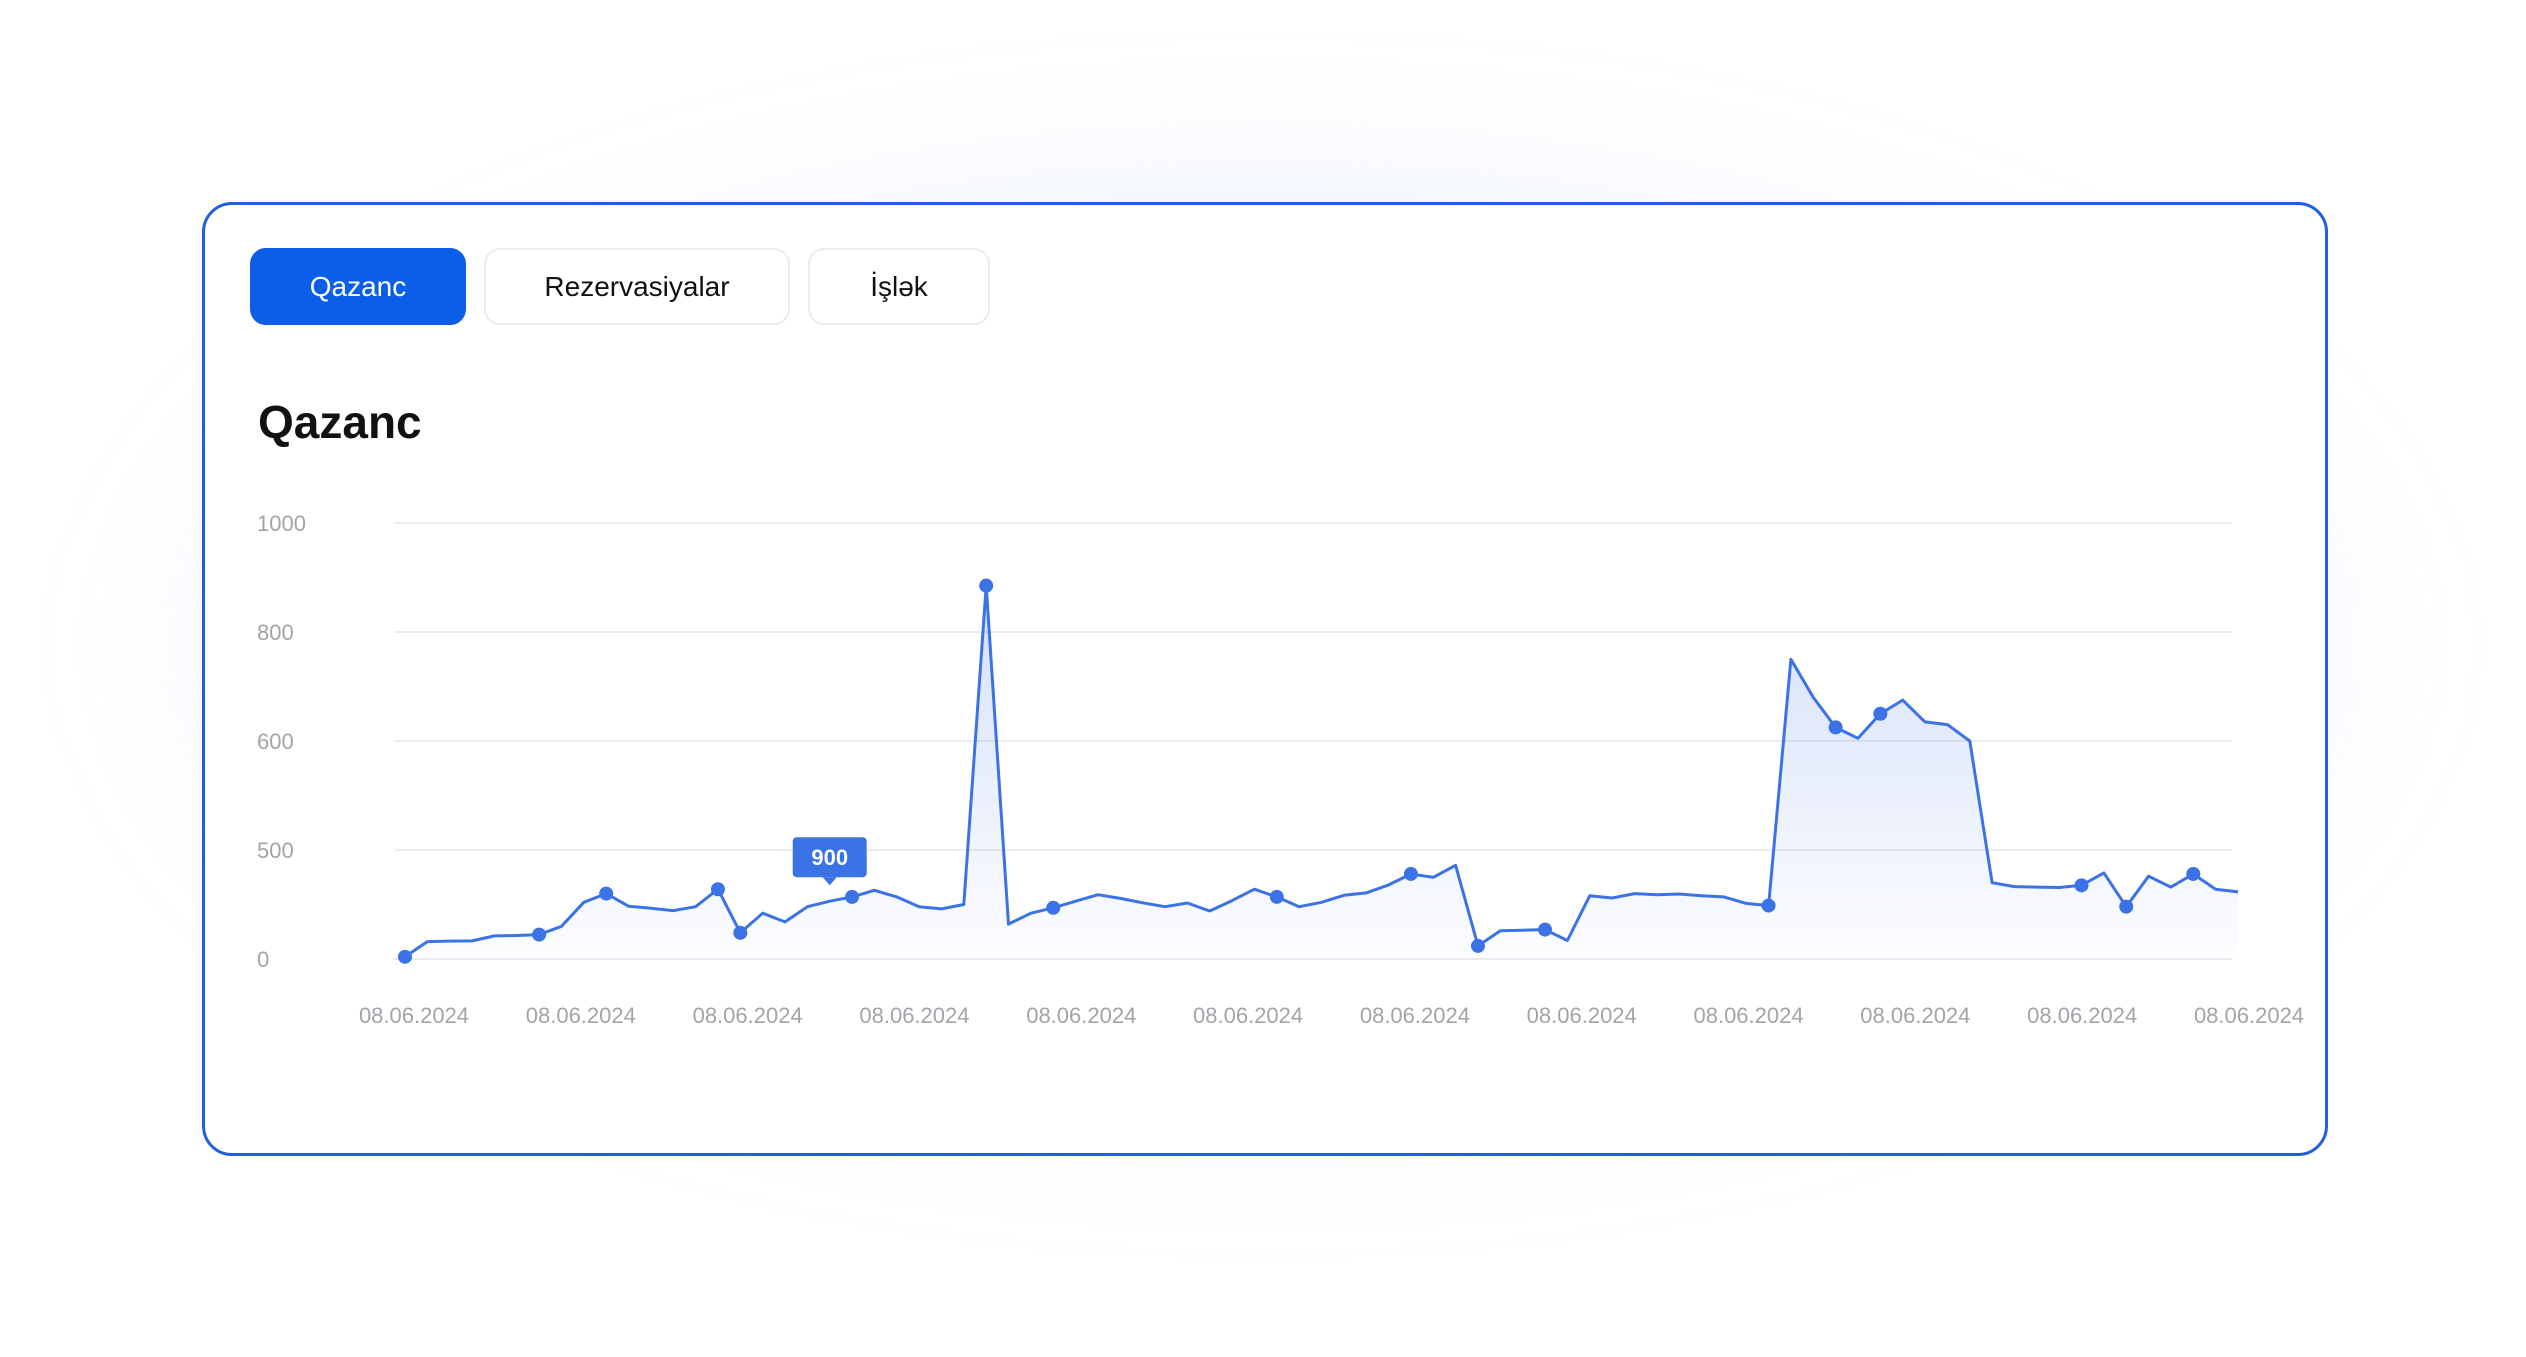 Image resolution: width=2526 pixels, height=1357 pixels. What do you see at coordinates (275, 850) in the screenshot?
I see `y-tick-label: 500` at bounding box center [275, 850].